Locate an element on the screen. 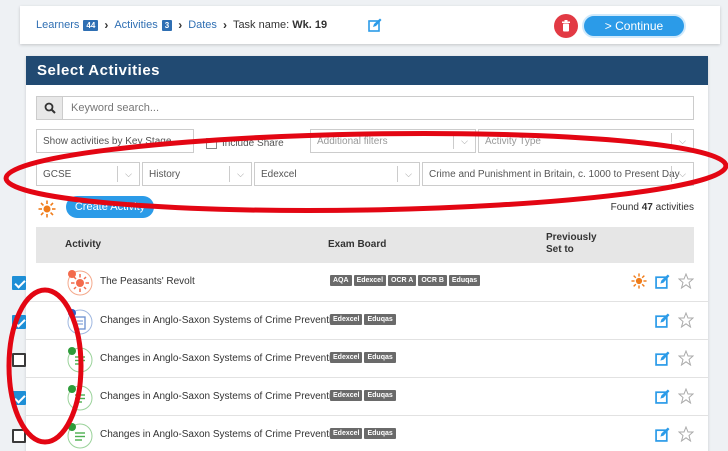 The image size is (728, 451). show-activities-by-value: Show activities by Key Stage is located at coordinates (107, 141).